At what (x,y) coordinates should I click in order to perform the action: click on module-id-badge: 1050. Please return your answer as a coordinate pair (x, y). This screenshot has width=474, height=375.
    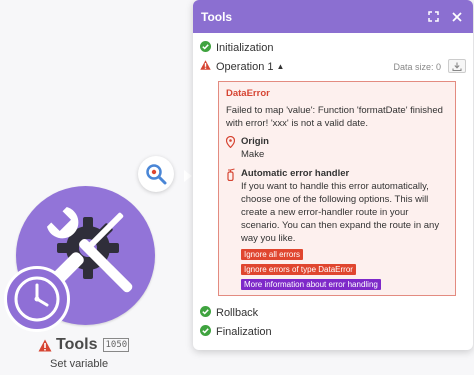
    Looking at the image, I should click on (116, 345).